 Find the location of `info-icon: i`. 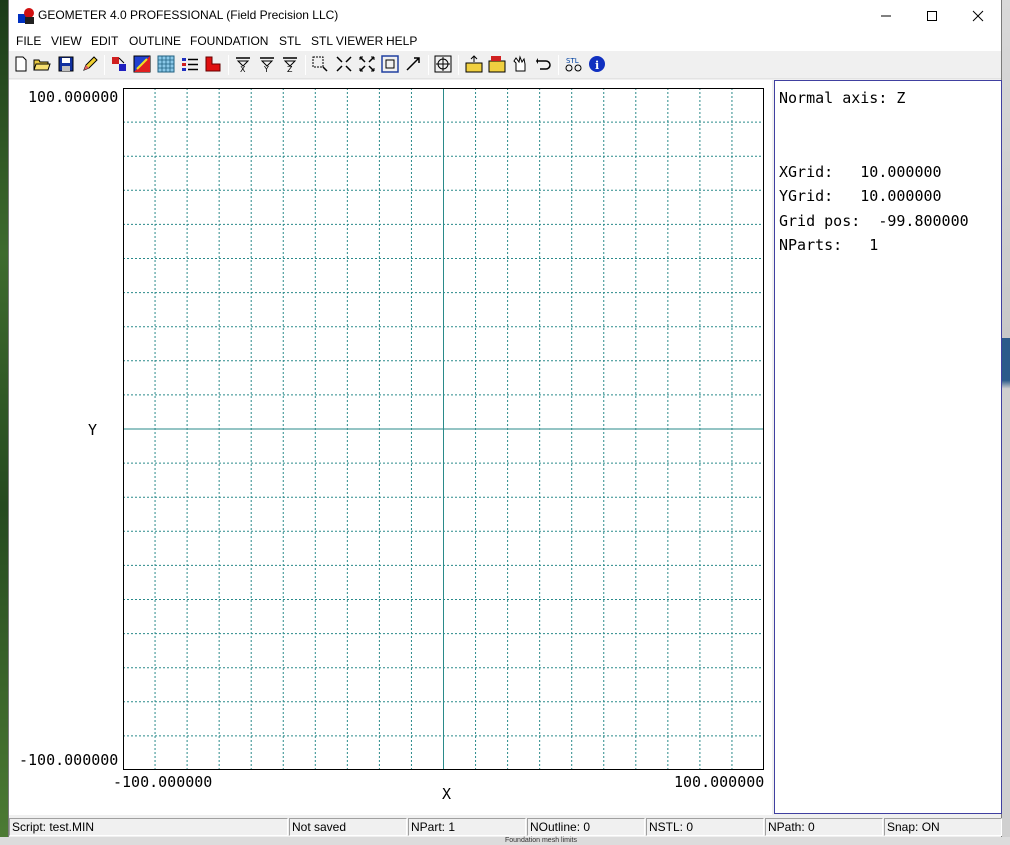

info-icon: i is located at coordinates (597, 64).